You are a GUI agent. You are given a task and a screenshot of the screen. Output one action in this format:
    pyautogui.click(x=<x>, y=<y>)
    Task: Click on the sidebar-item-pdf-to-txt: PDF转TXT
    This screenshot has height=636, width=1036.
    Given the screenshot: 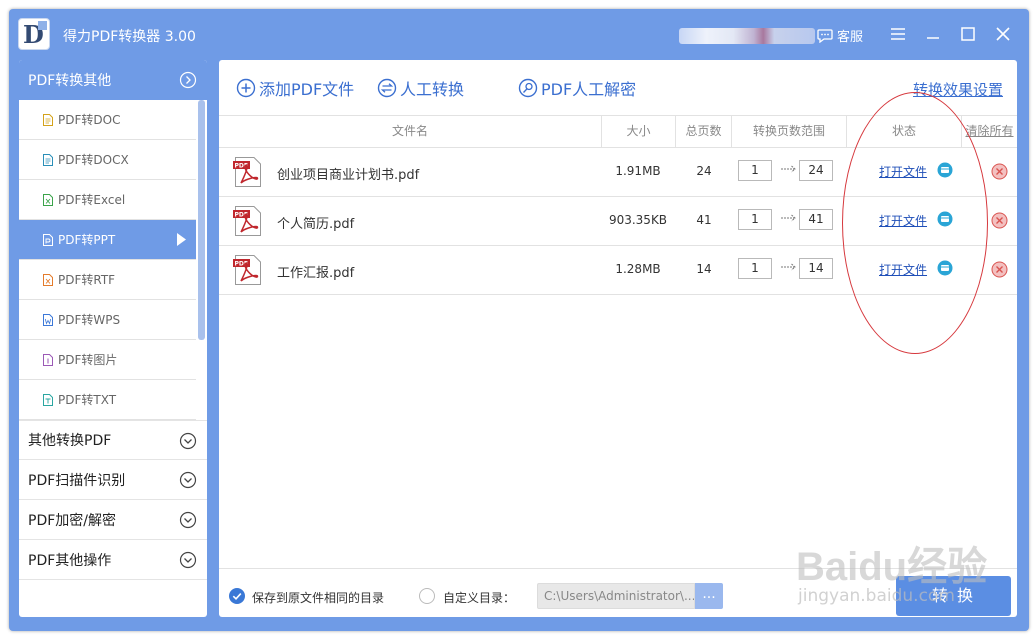 What is the action you would take?
    pyautogui.click(x=107, y=400)
    